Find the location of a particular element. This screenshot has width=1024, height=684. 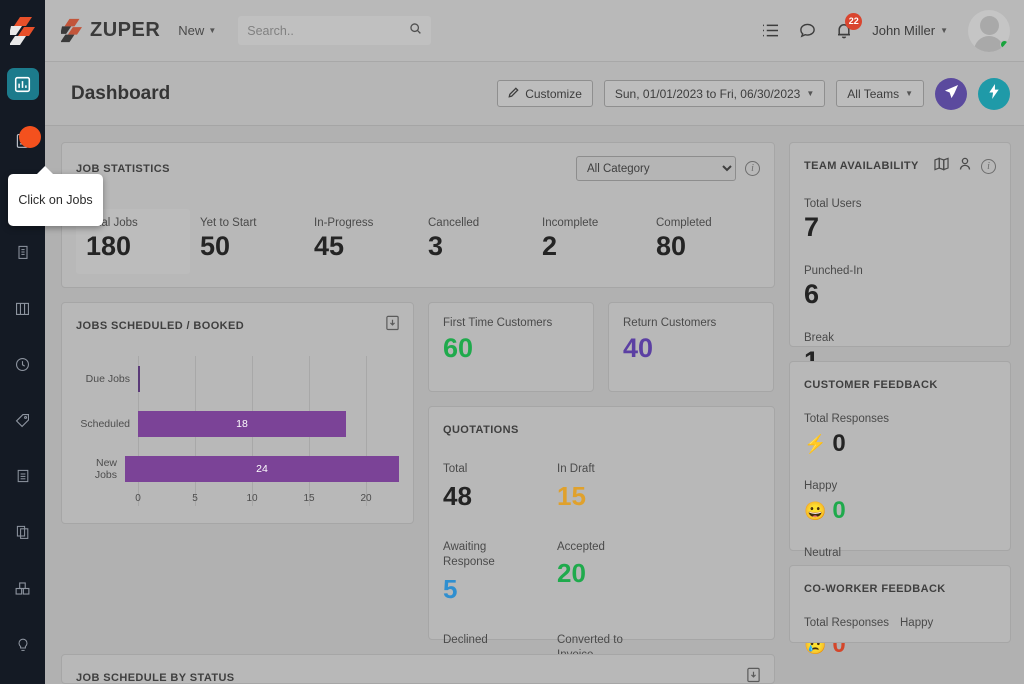

map-icon is located at coordinates (941, 166).